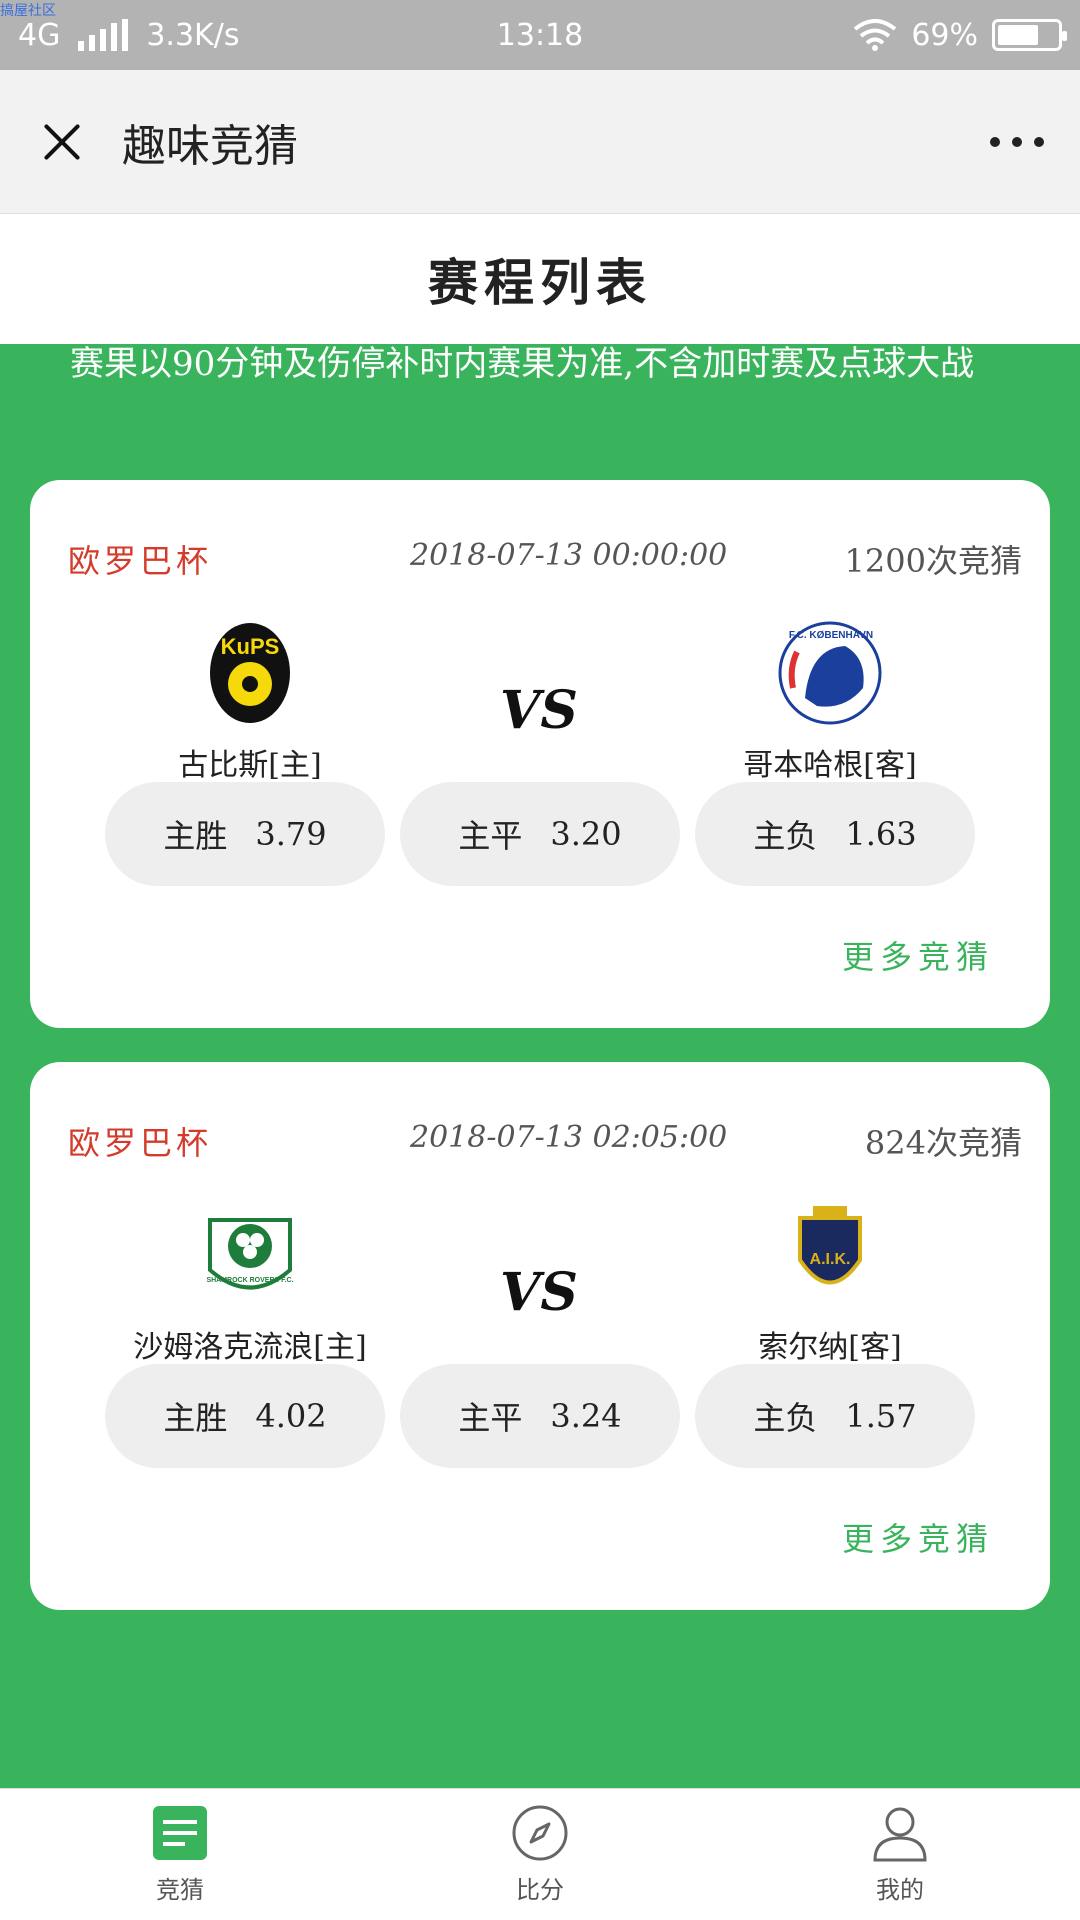 The image size is (1080, 1920). Describe the element at coordinates (831, 635) in the screenshot. I see `svg-text: F.C. KØBENHAVN` at that location.